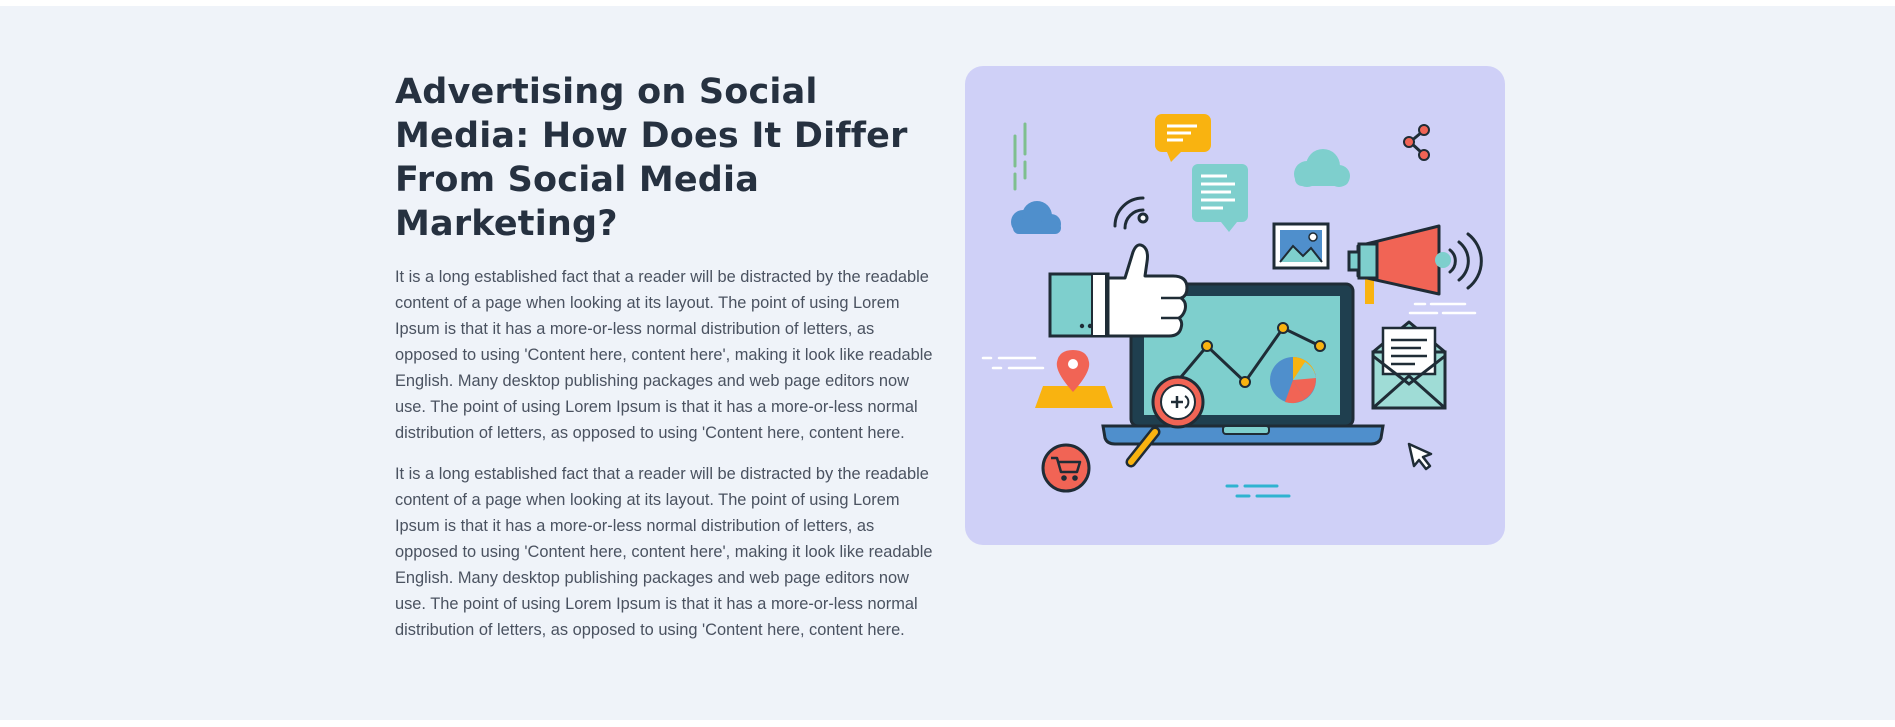 The height and width of the screenshot is (727, 1895). What do you see at coordinates (1293, 380) in the screenshot?
I see `pie-chart-icon` at bounding box center [1293, 380].